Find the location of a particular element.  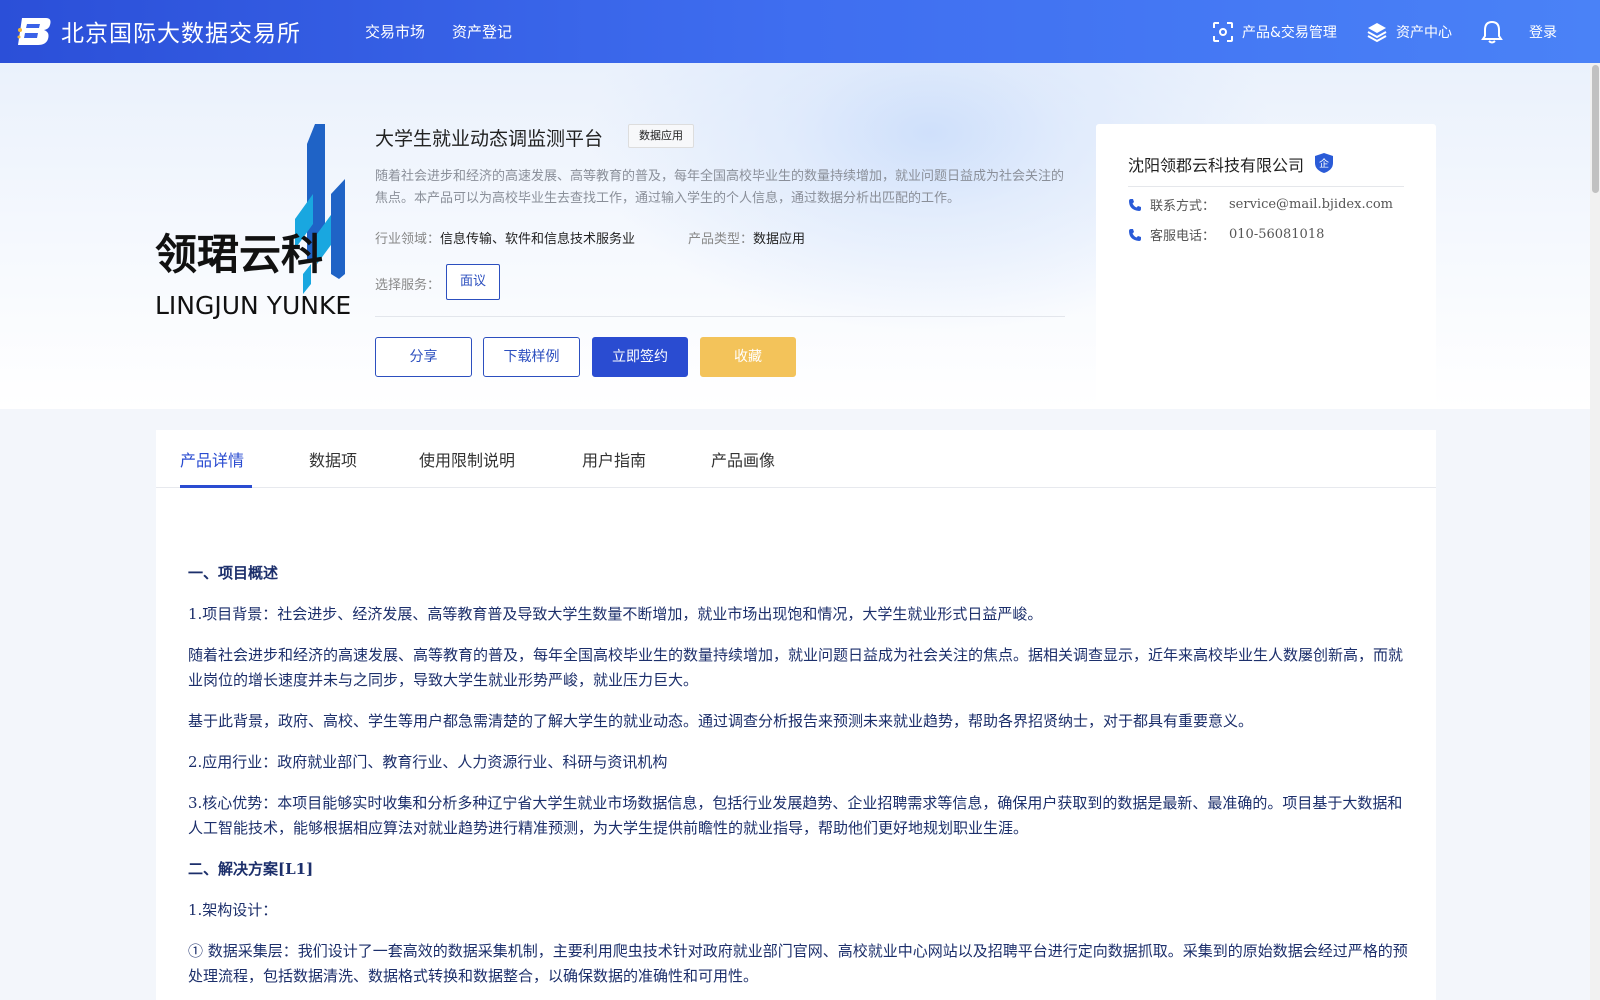

tab-user-guide: 用户指南 is located at coordinates (614, 459).